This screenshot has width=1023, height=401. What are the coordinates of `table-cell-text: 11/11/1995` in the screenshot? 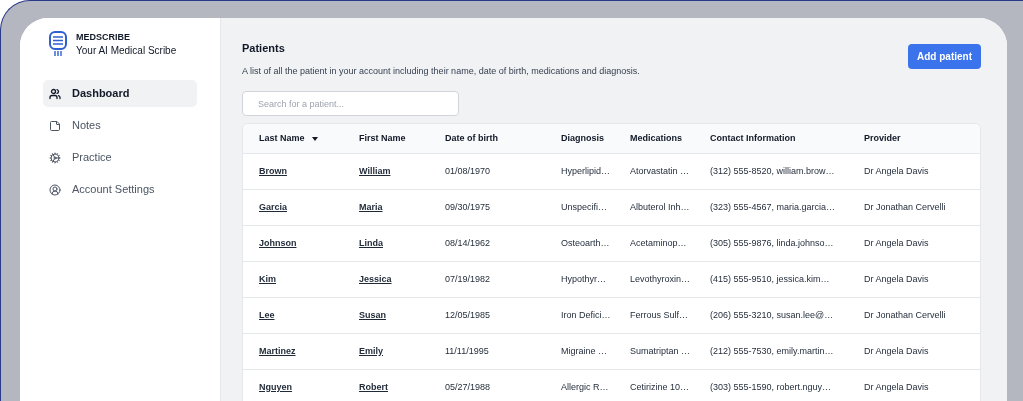 It's located at (467, 351).